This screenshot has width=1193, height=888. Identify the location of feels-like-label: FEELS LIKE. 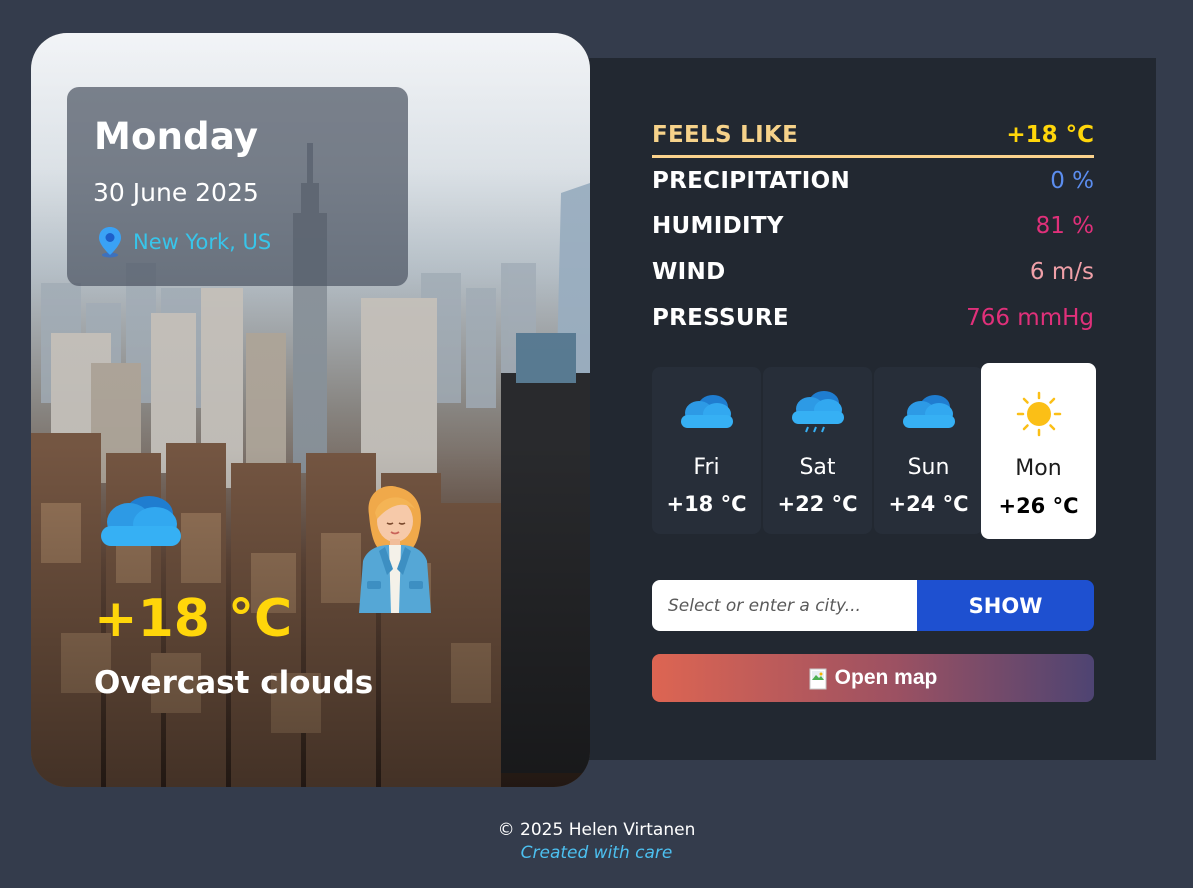
(725, 135).